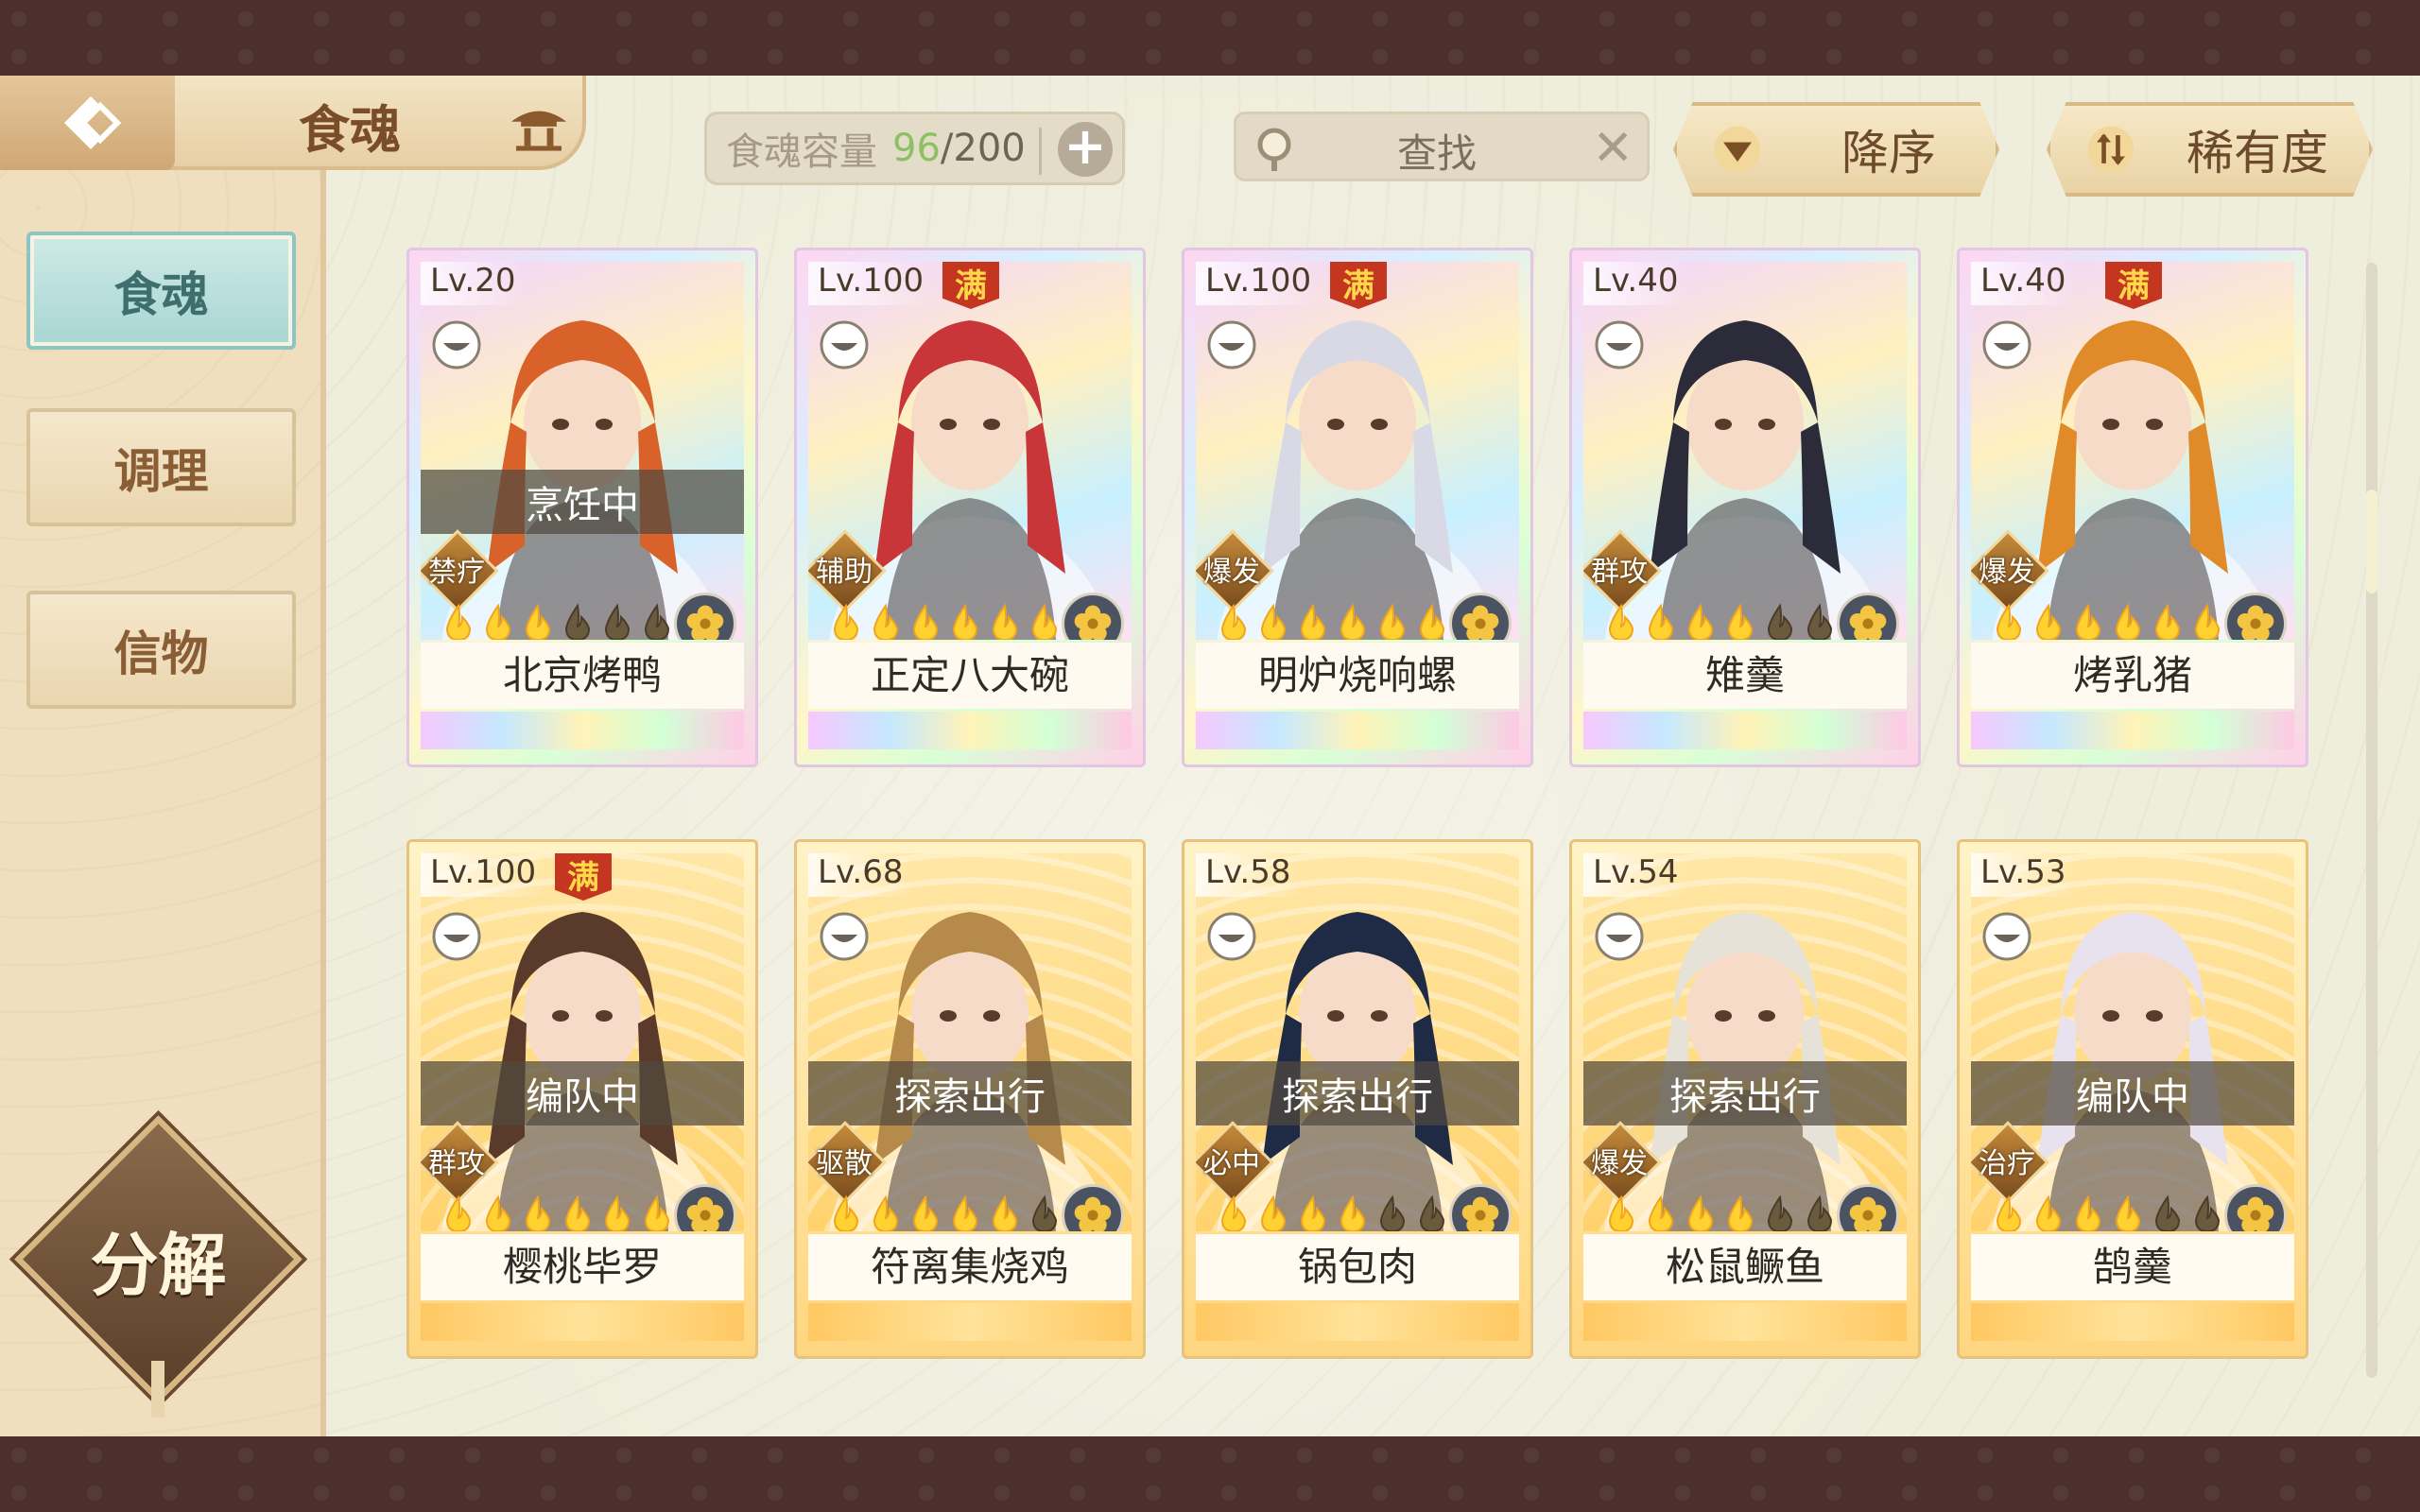 Image resolution: width=2420 pixels, height=1512 pixels. Describe the element at coordinates (87, 123) in the screenshot. I see `back-button` at that location.